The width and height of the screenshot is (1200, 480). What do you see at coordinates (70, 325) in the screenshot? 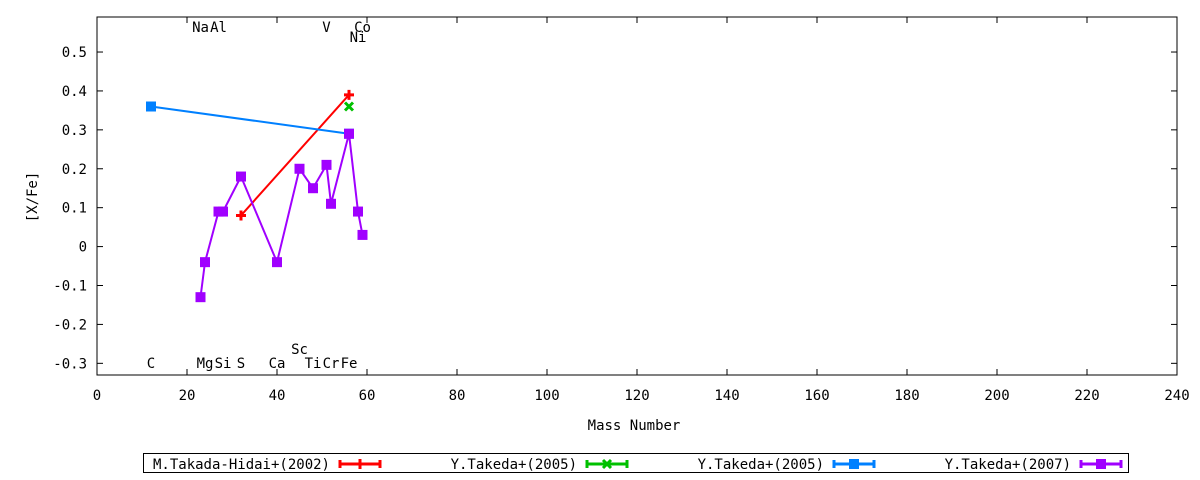
I see `y-tick-label: -0.2` at bounding box center [70, 325].